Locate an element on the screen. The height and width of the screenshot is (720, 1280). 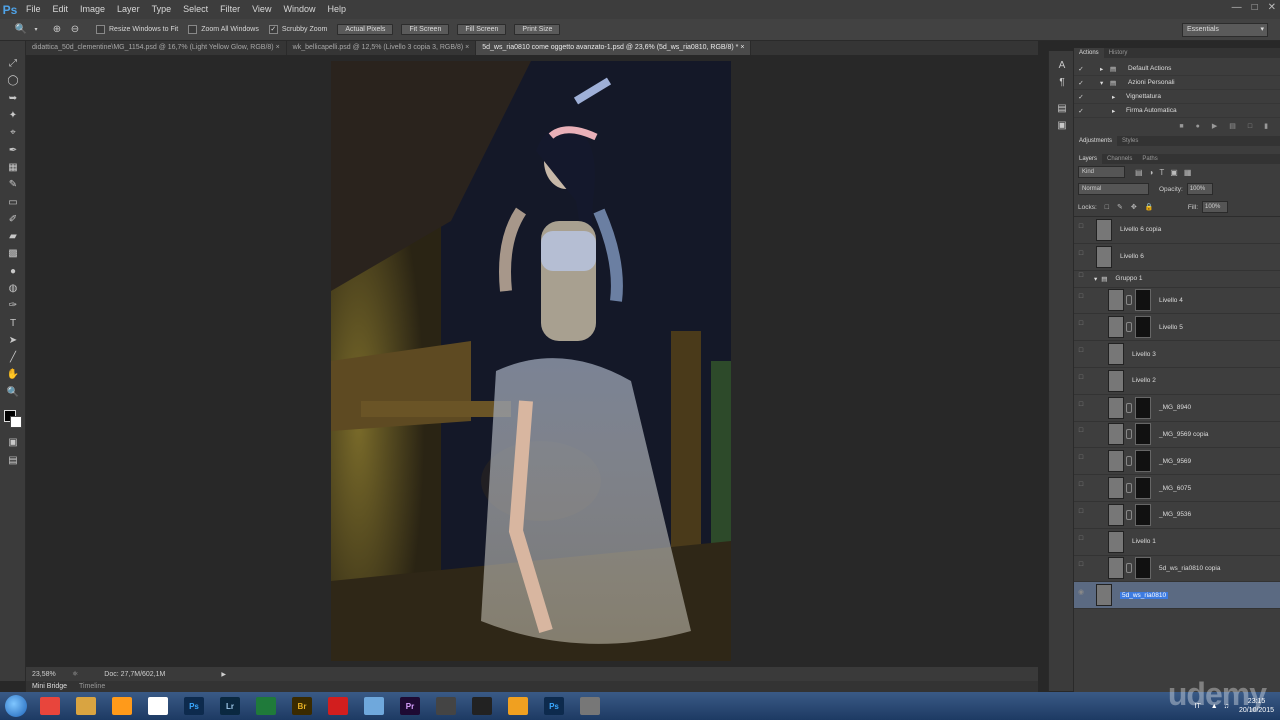
fit-screen-button: Fit Screen is located at coordinates (425, 29).